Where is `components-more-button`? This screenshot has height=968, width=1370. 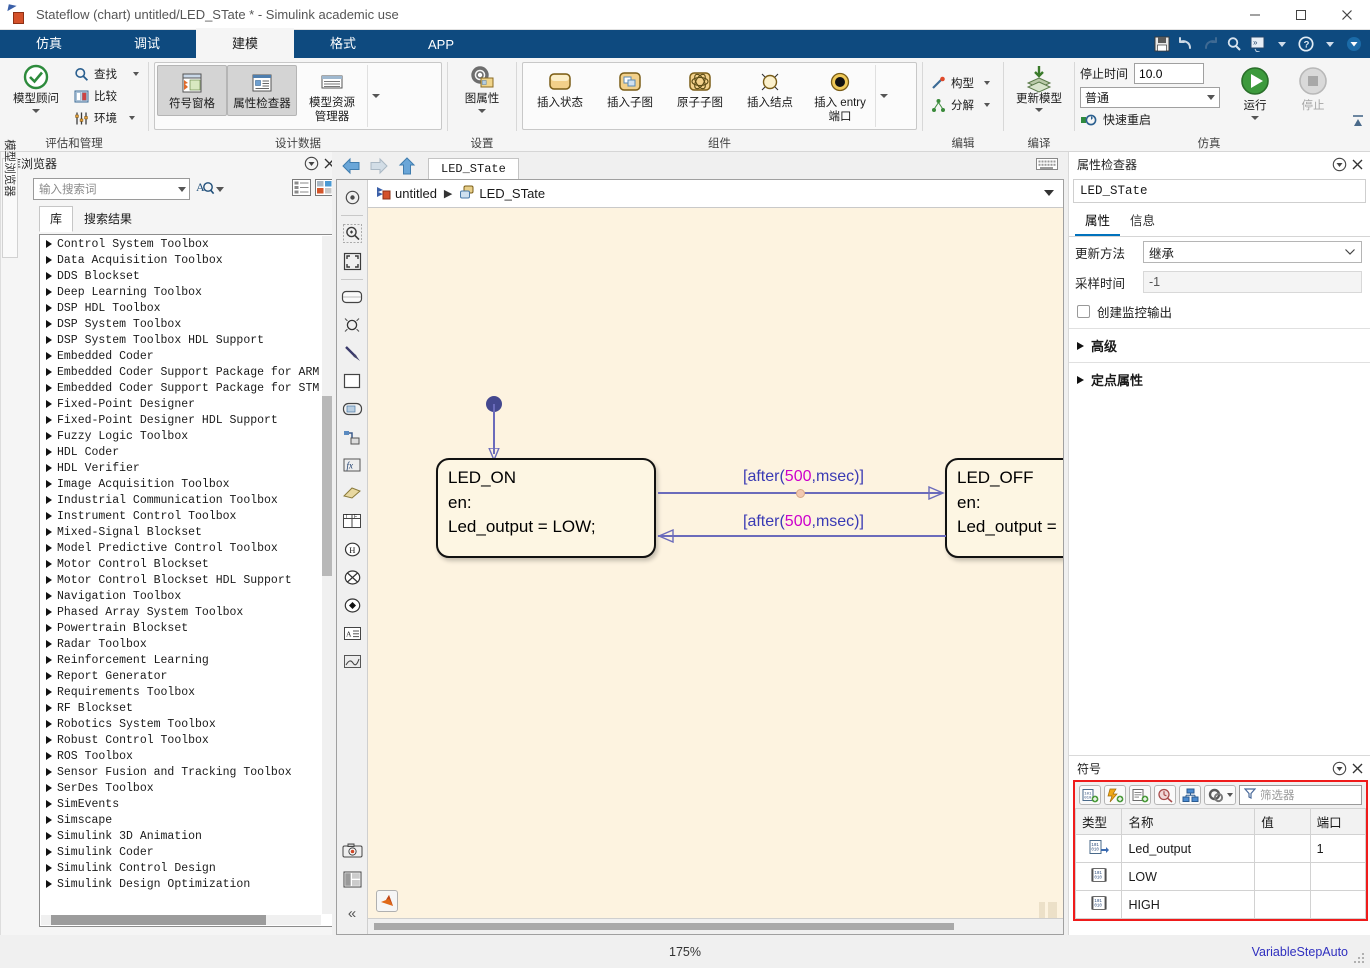 components-more-button is located at coordinates (883, 96).